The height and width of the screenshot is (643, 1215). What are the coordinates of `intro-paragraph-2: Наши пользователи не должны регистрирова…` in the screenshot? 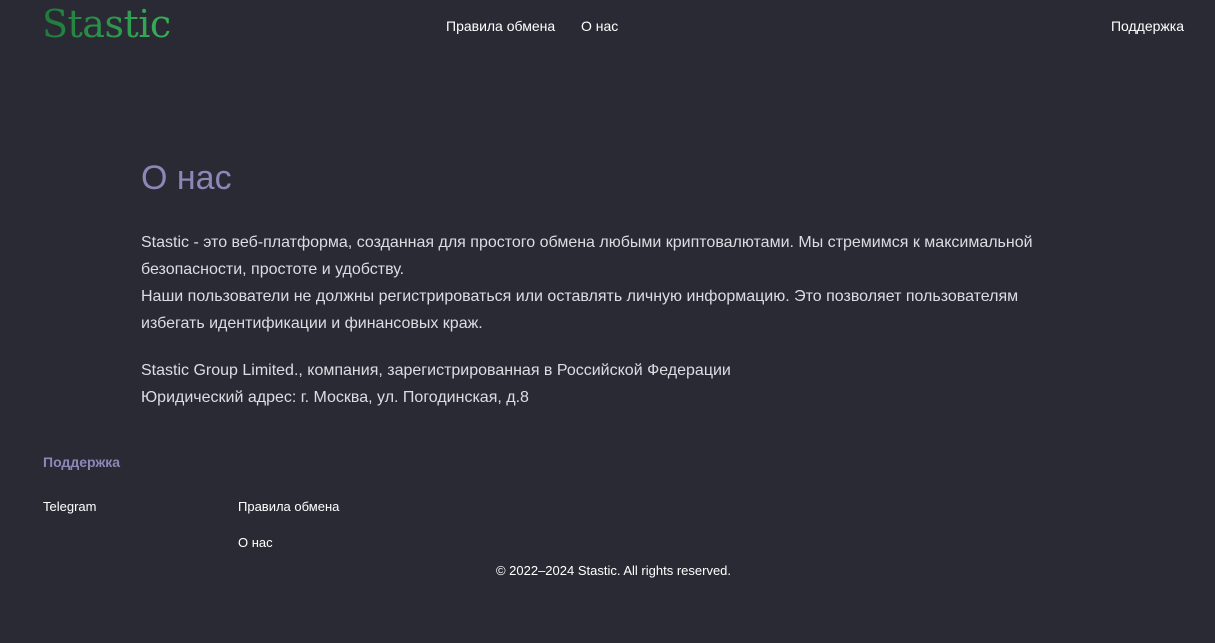 It's located at (580, 310).